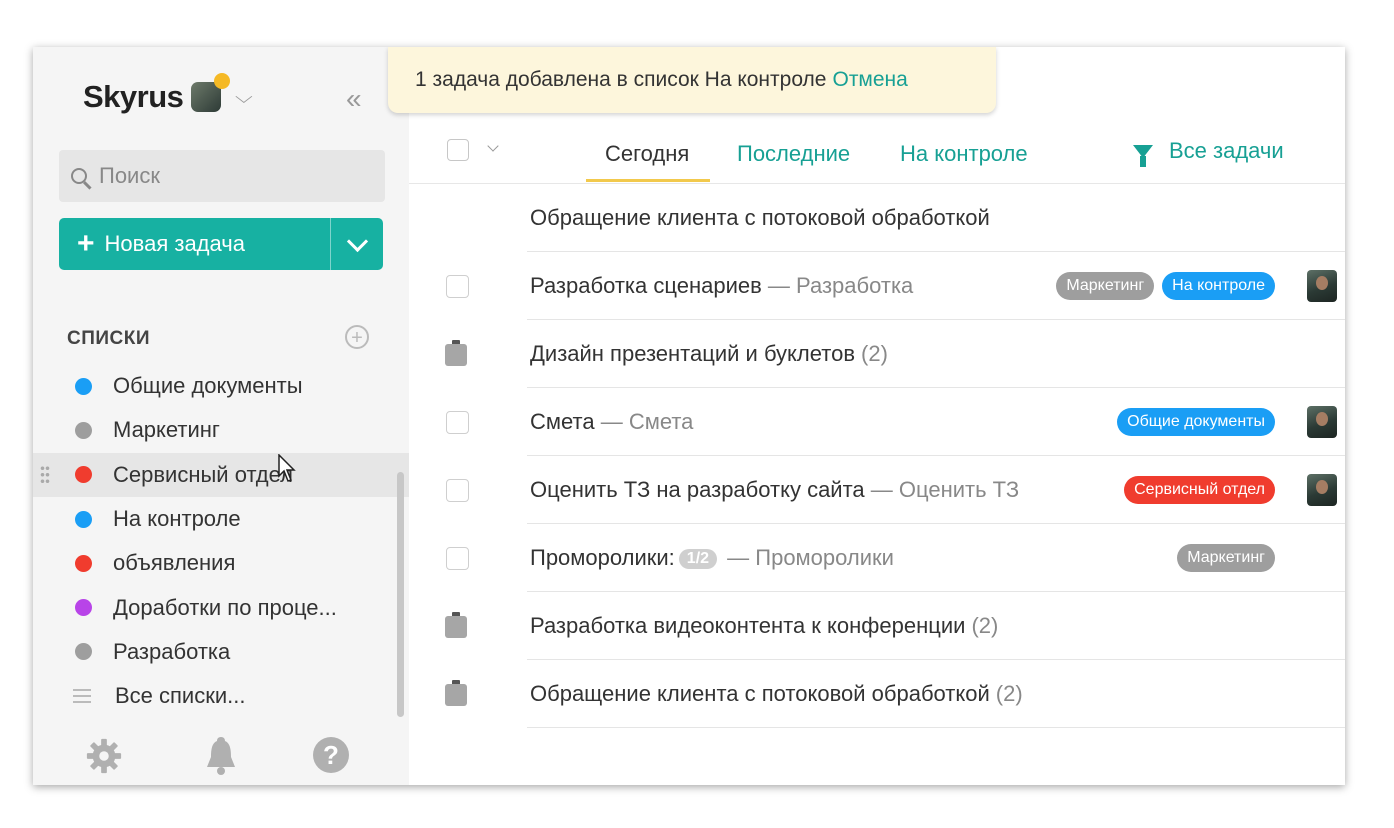 Image resolution: width=1394 pixels, height=828 pixels. I want to click on add-list-icon: +, so click(357, 337).